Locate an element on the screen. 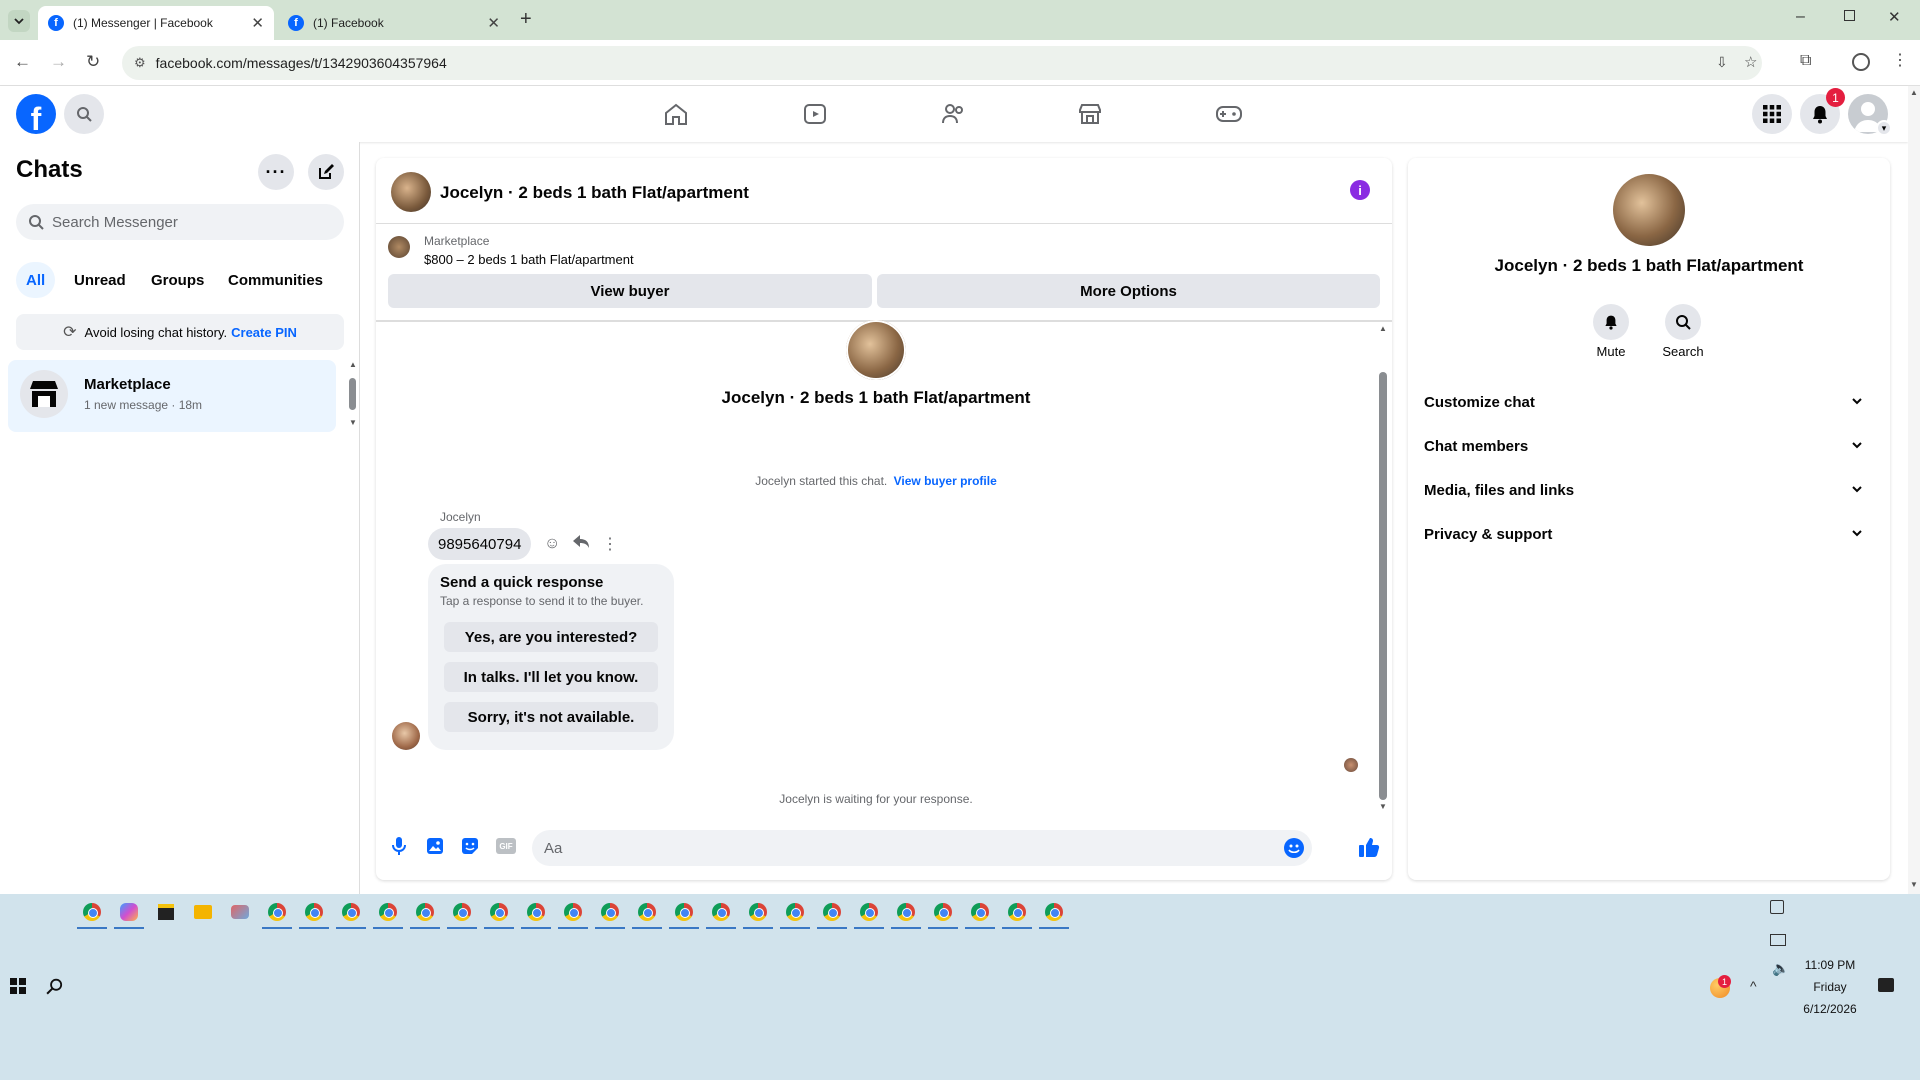 The height and width of the screenshot is (1080, 1920). details-avatar is located at coordinates (1649, 210).